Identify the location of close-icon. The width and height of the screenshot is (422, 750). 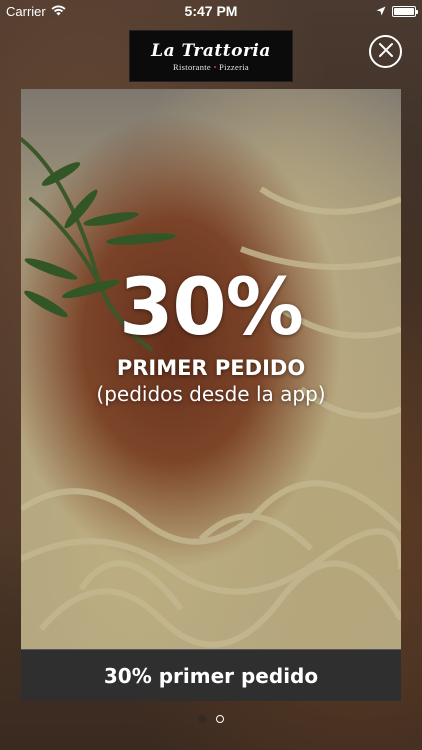
(386, 52).